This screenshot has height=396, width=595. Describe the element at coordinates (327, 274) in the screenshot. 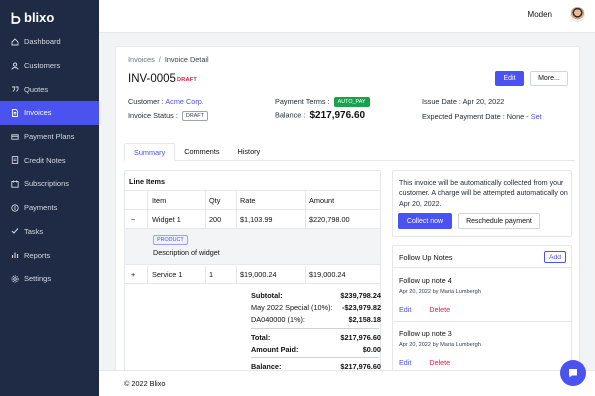

I see `item-amount: $19,000.24` at that location.